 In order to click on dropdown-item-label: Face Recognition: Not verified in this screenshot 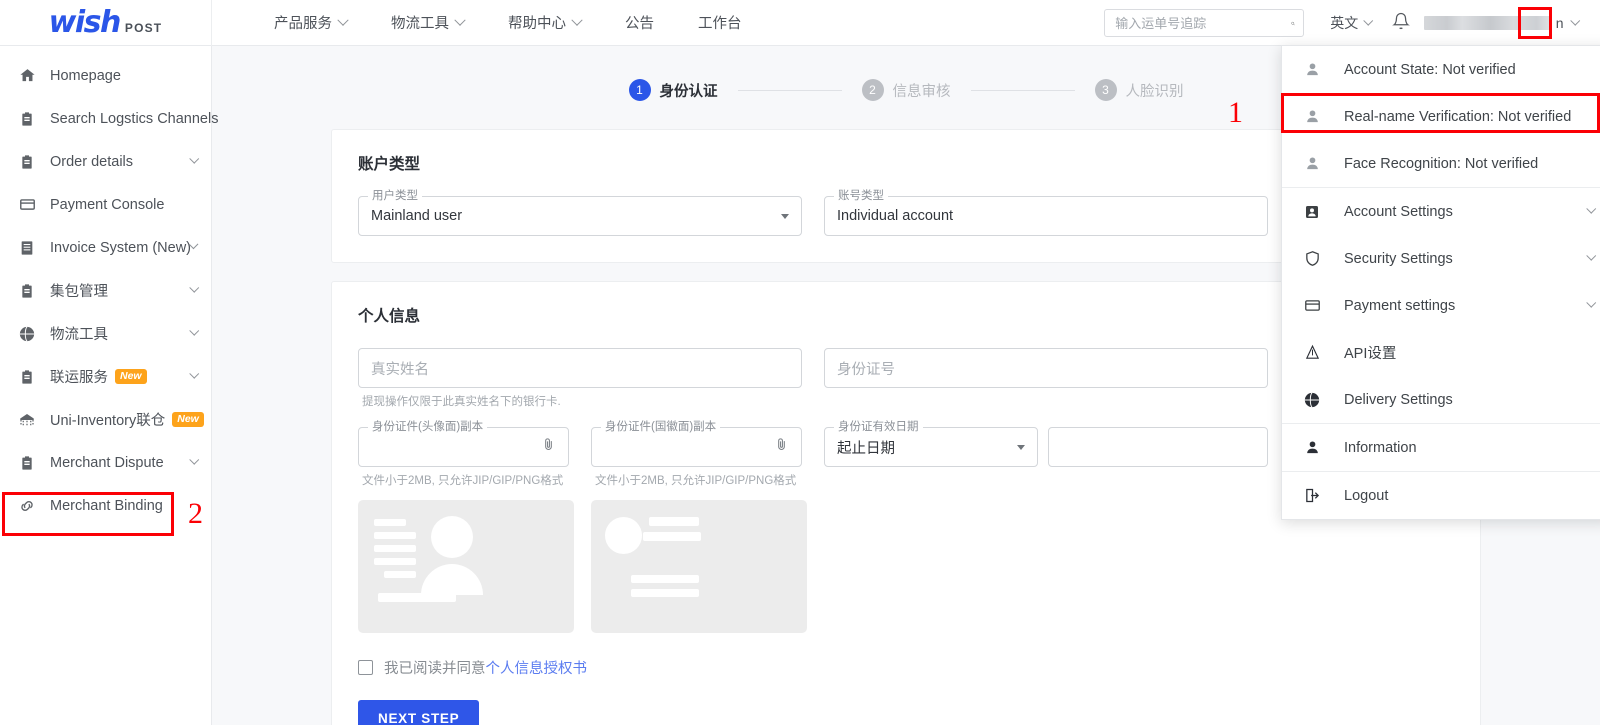, I will do `click(1441, 163)`.